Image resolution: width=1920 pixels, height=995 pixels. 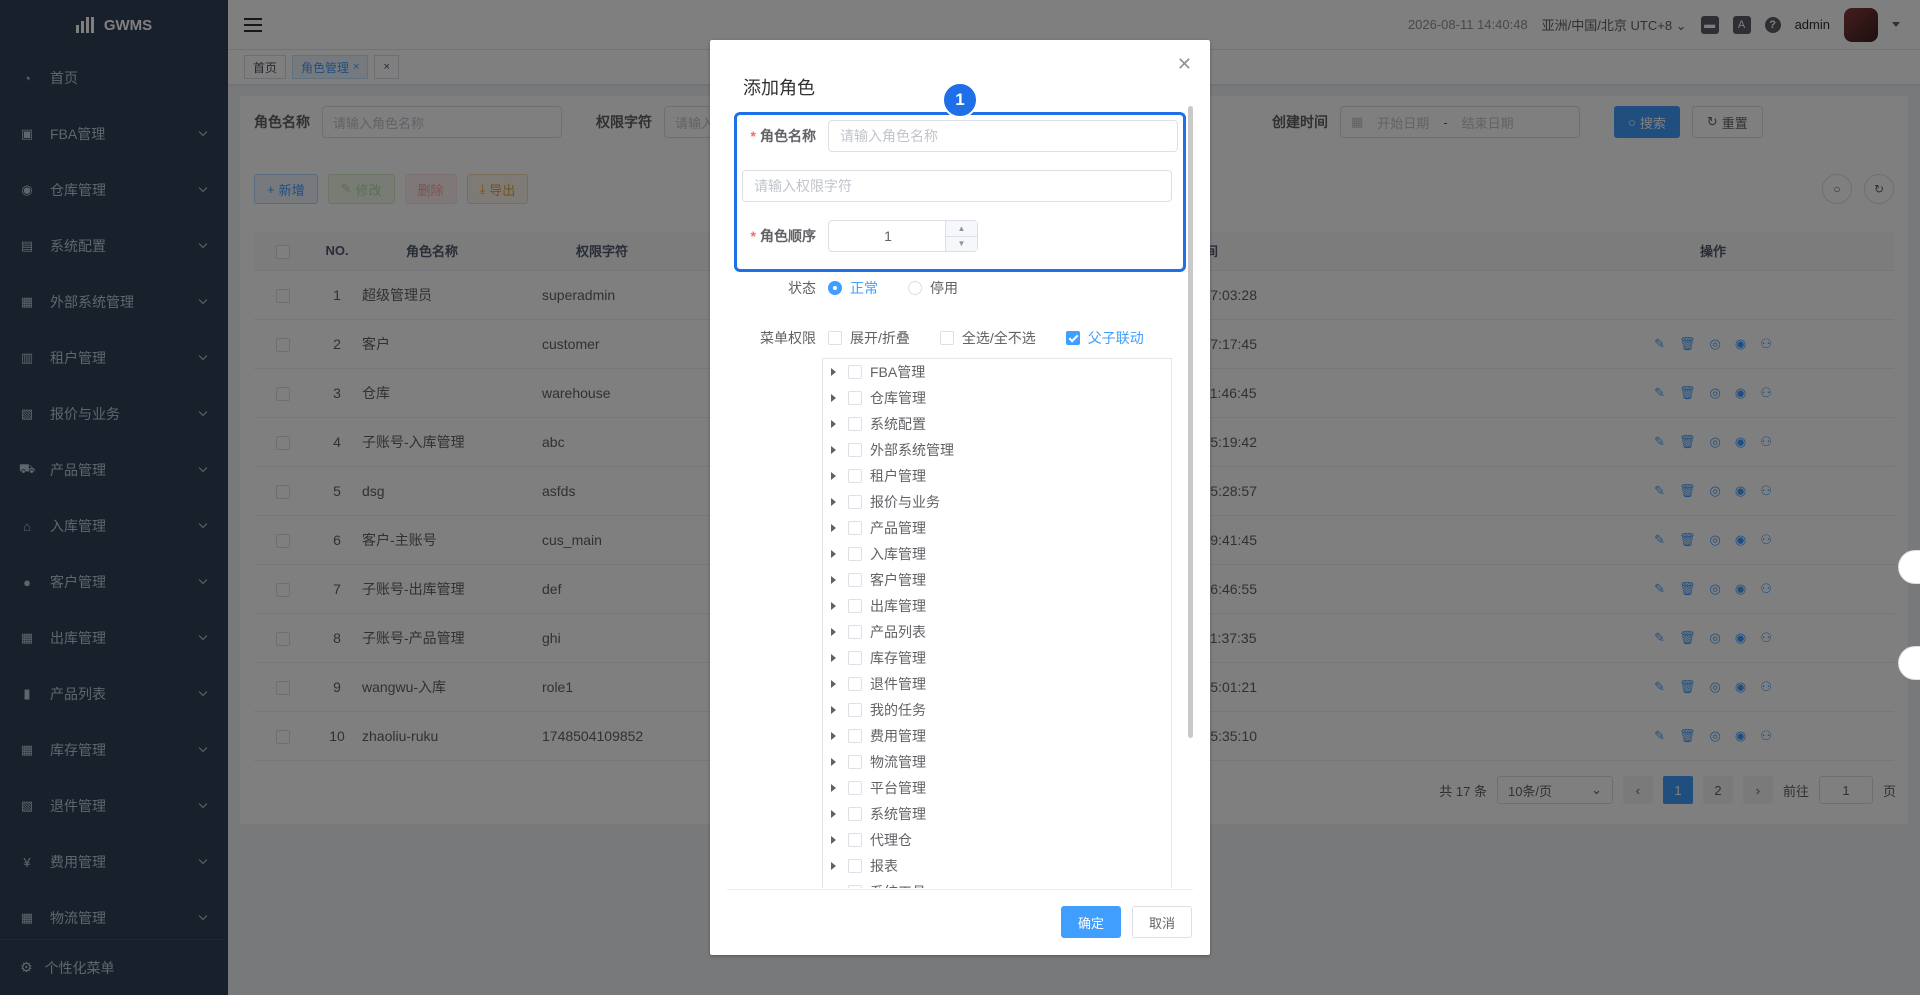 What do you see at coordinates (997, 502) in the screenshot?
I see `tree-node: 报价与业务` at bounding box center [997, 502].